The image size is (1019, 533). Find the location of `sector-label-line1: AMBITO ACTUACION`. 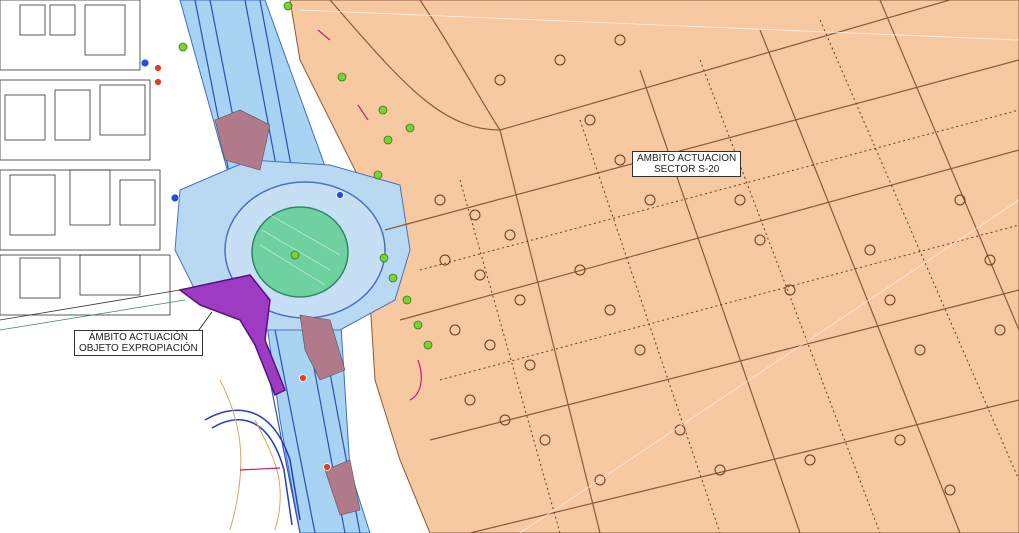

sector-label-line1: AMBITO ACTUACION is located at coordinates (687, 158).